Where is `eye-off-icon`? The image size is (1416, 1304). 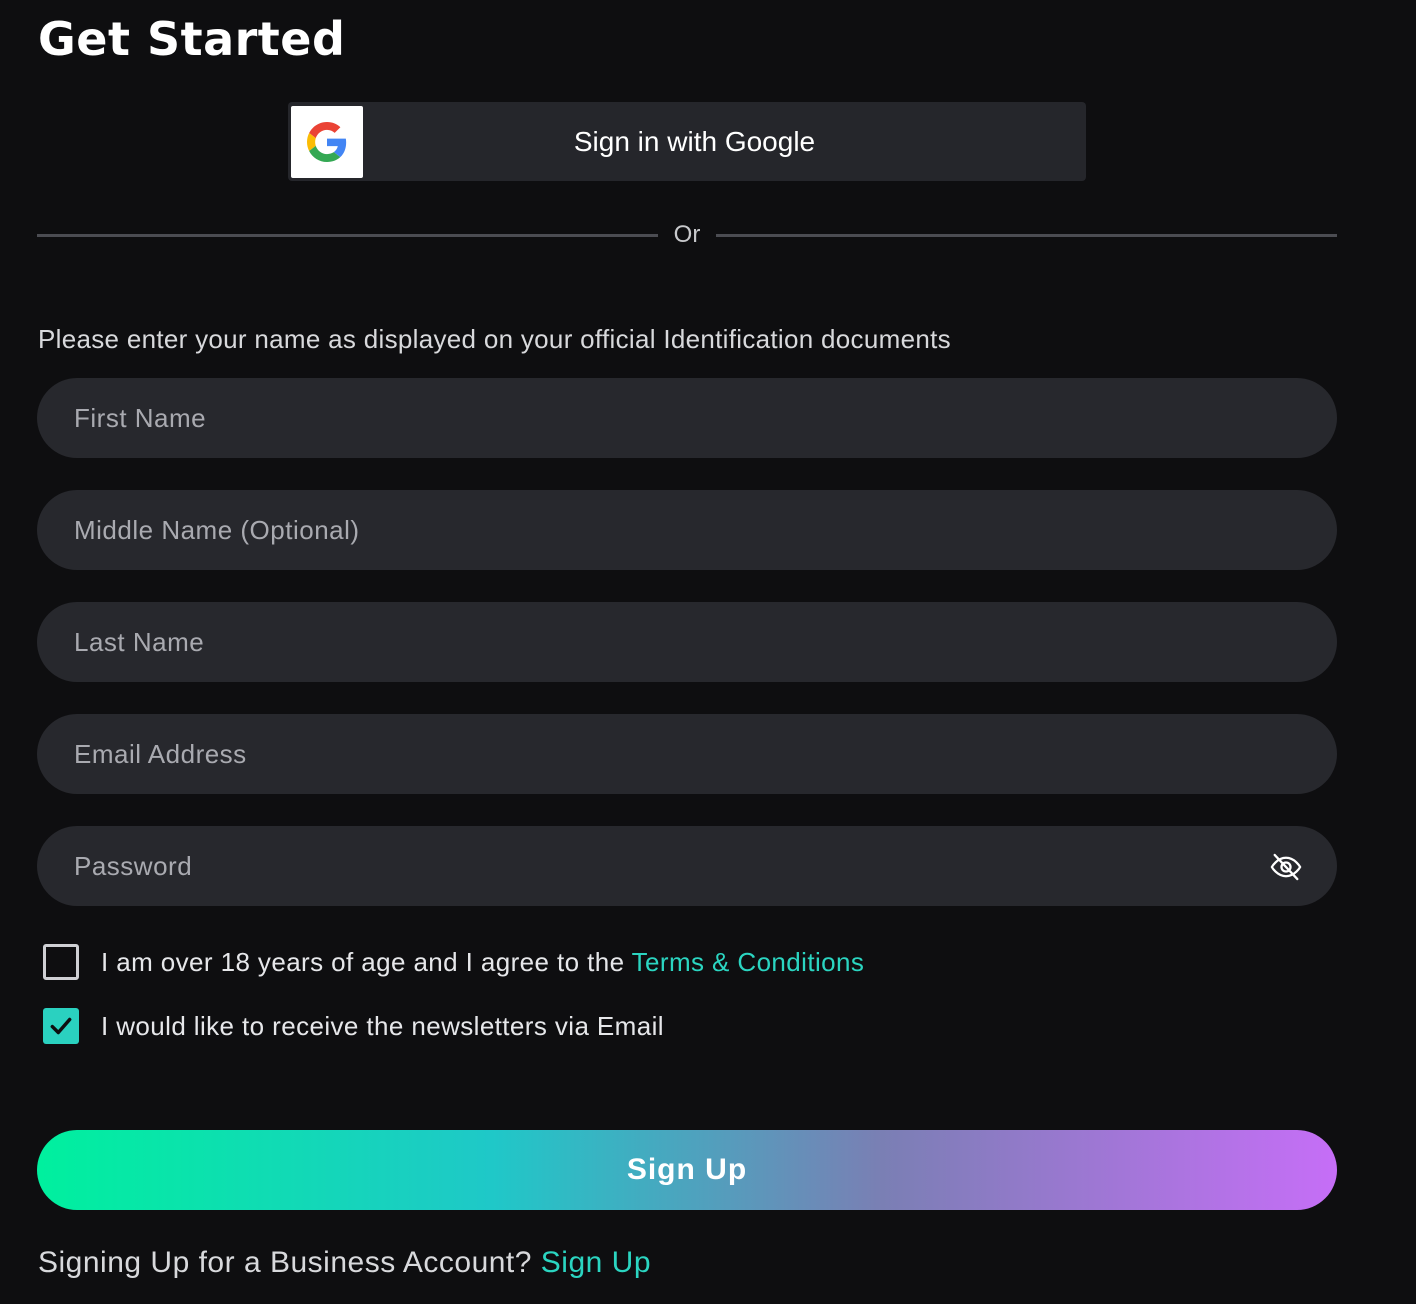
eye-off-icon is located at coordinates (1286, 867).